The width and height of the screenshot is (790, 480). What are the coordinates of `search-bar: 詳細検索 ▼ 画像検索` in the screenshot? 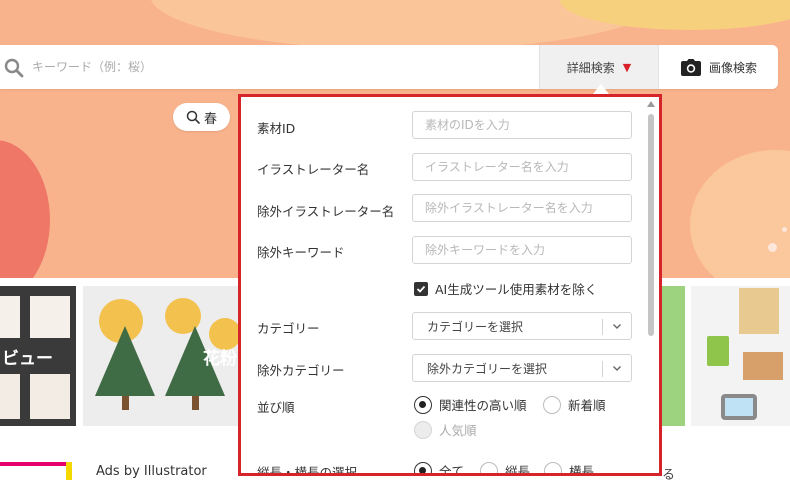 It's located at (389, 67).